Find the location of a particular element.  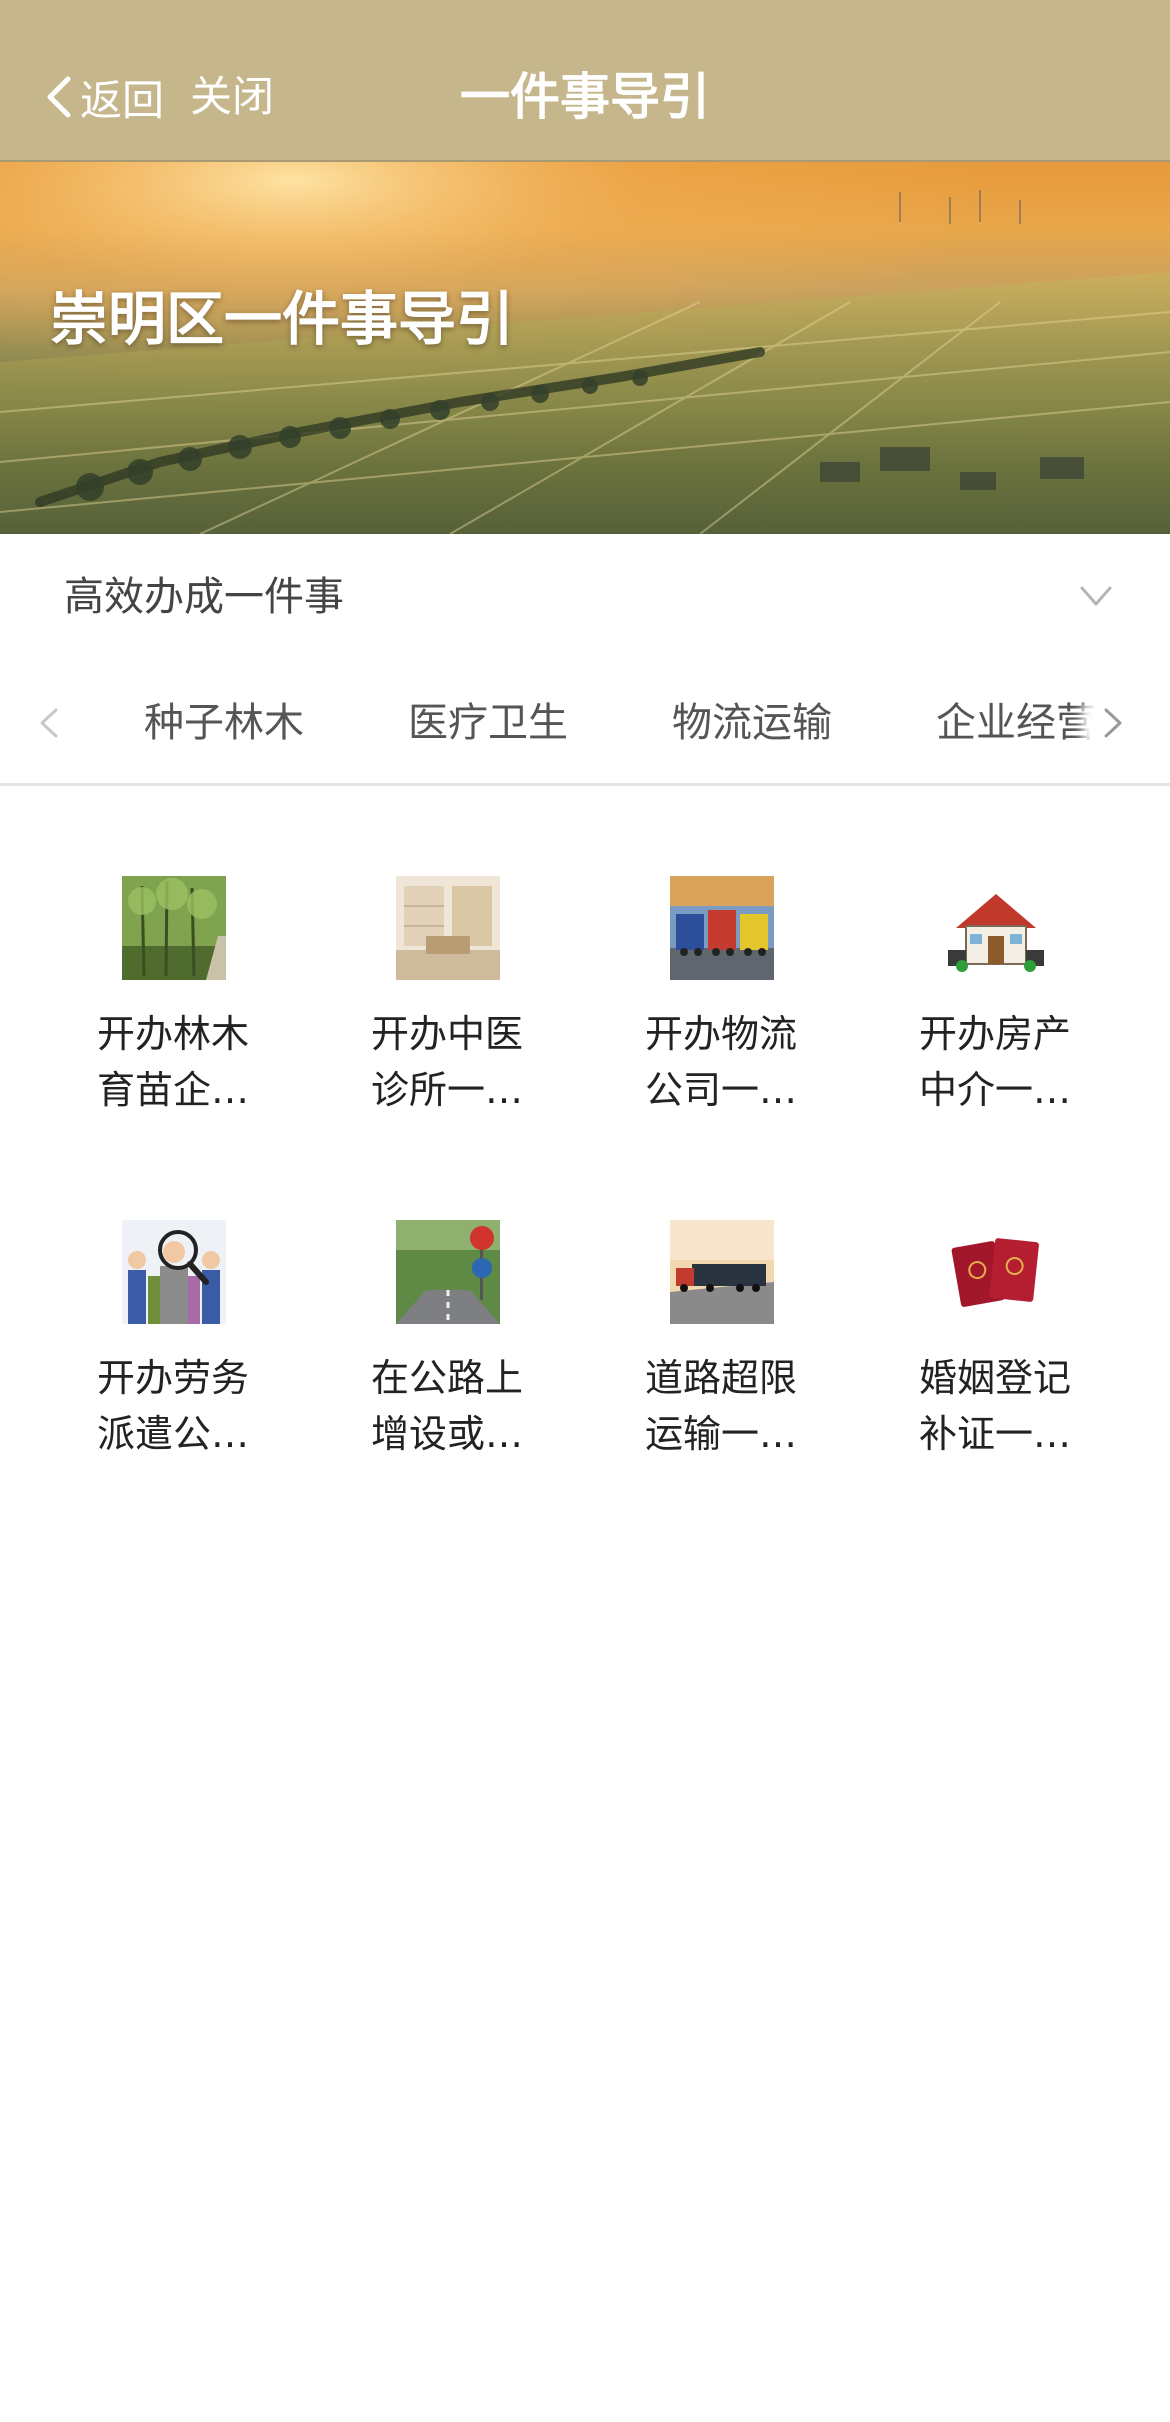

tab-seed-forestry: 种子林木 is located at coordinates (224, 721).